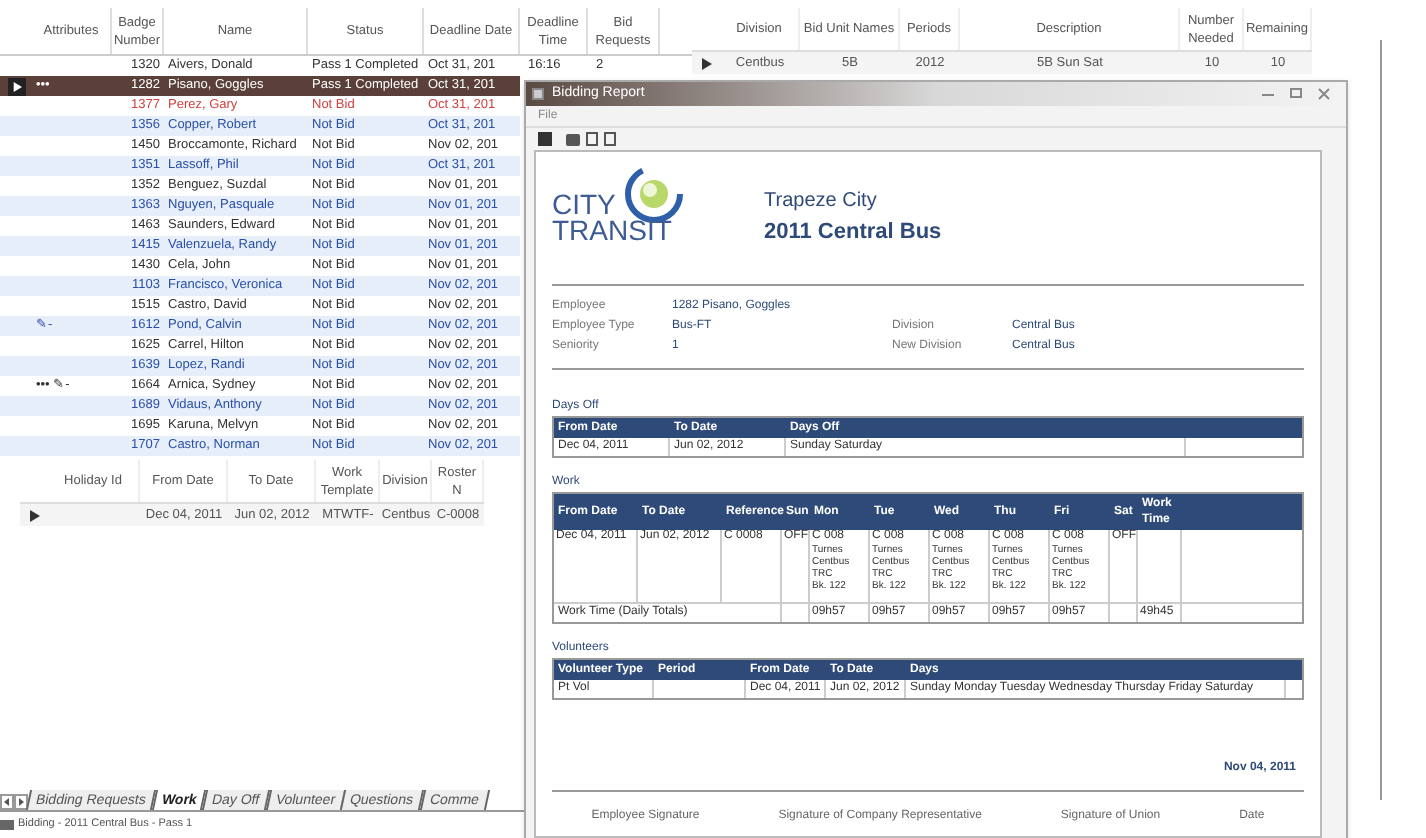 The height and width of the screenshot is (838, 1426). What do you see at coordinates (654, 194) in the screenshot?
I see `logo-swirl-icon` at bounding box center [654, 194].